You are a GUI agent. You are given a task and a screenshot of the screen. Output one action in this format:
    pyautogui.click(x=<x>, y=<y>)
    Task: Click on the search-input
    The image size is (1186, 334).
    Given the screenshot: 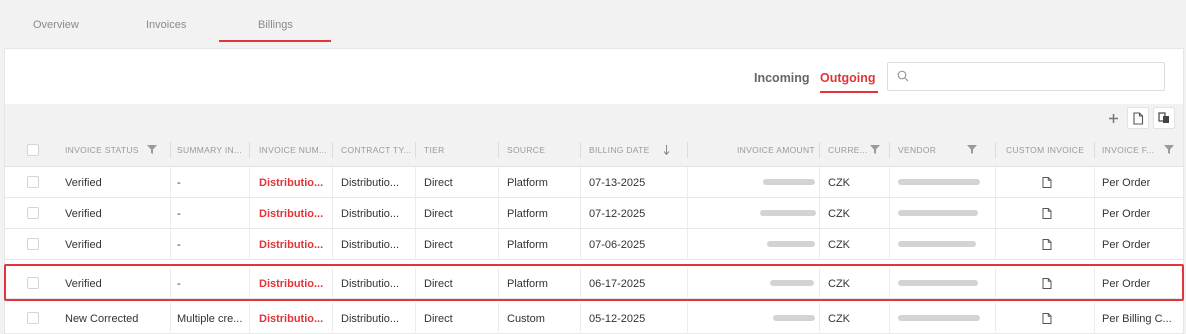 What is the action you would take?
    pyautogui.click(x=1036, y=77)
    